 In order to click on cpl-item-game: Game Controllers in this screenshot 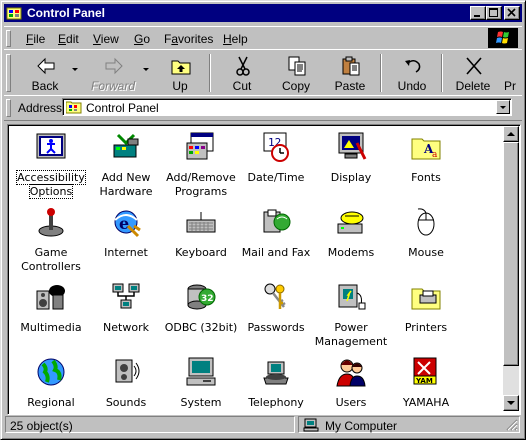, I will do `click(51, 243)`.